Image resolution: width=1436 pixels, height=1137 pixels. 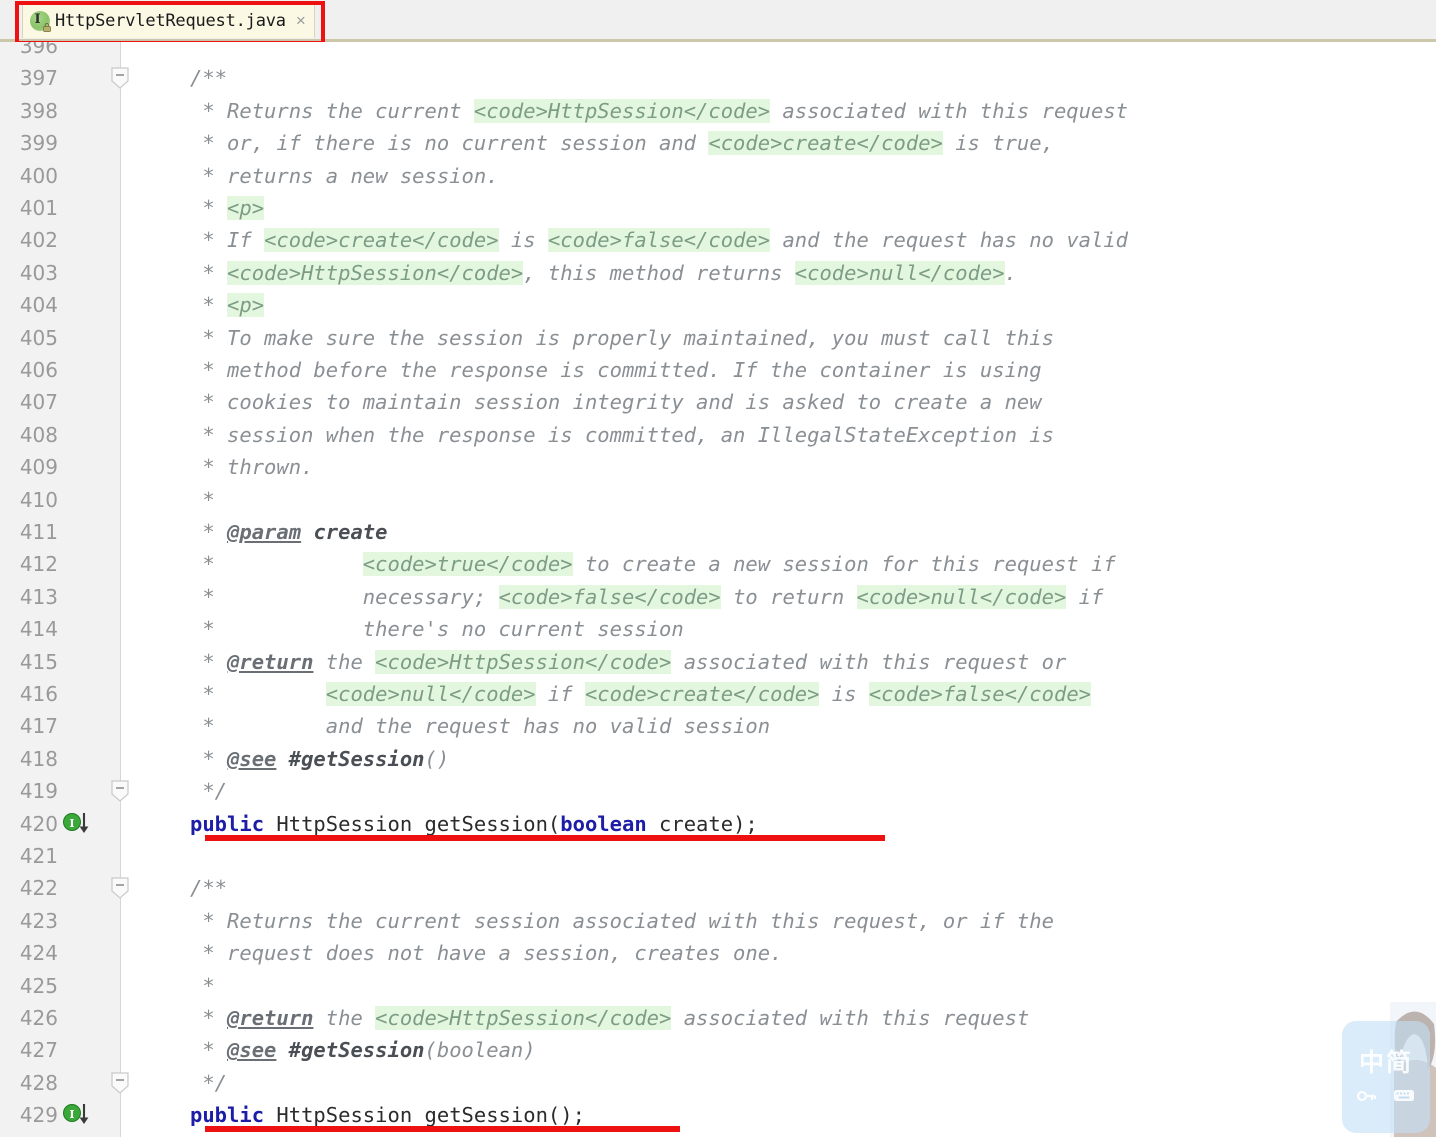 I want to click on close-icon: ×, so click(x=301, y=20).